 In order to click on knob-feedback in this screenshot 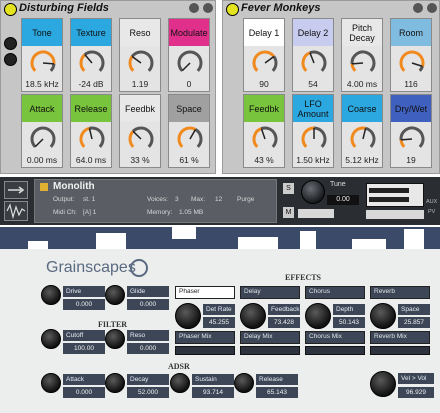, I will do `click(253, 316)`.